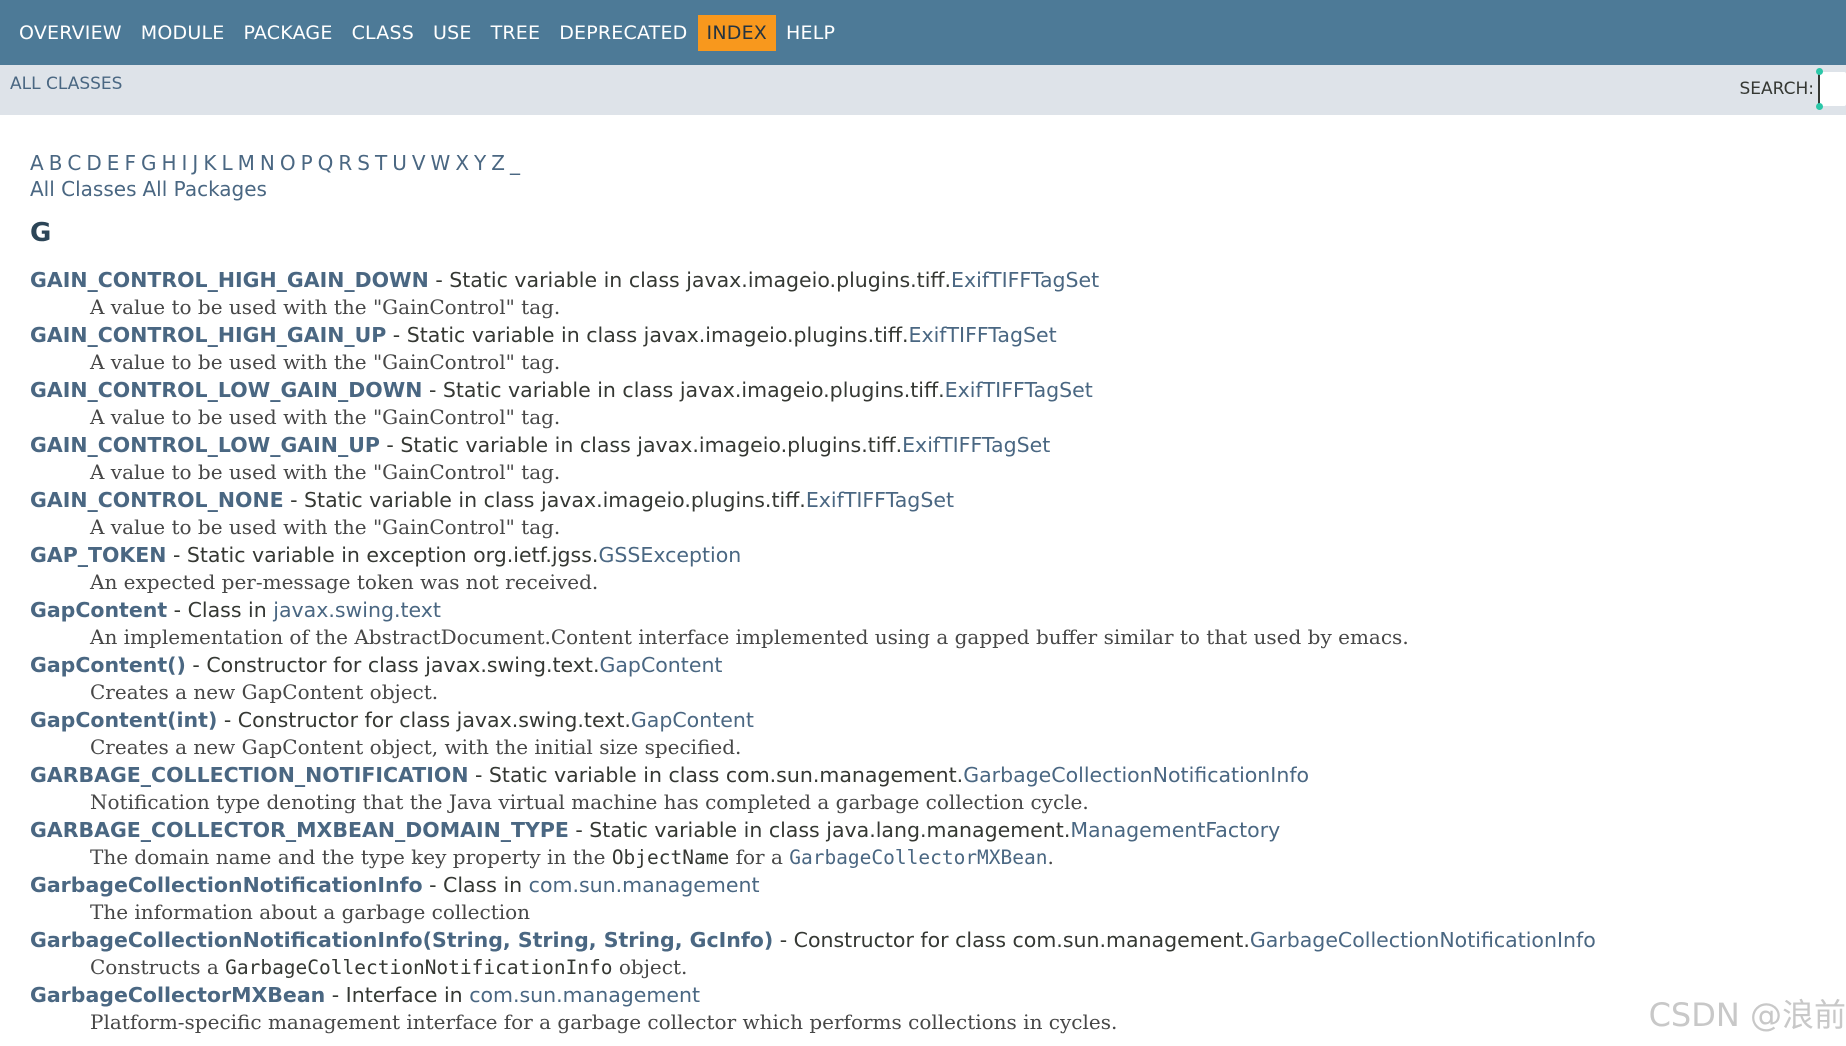 Image resolution: width=1846 pixels, height=1046 pixels. Describe the element at coordinates (183, 33) in the screenshot. I see `nav-item-module: MODULE` at that location.